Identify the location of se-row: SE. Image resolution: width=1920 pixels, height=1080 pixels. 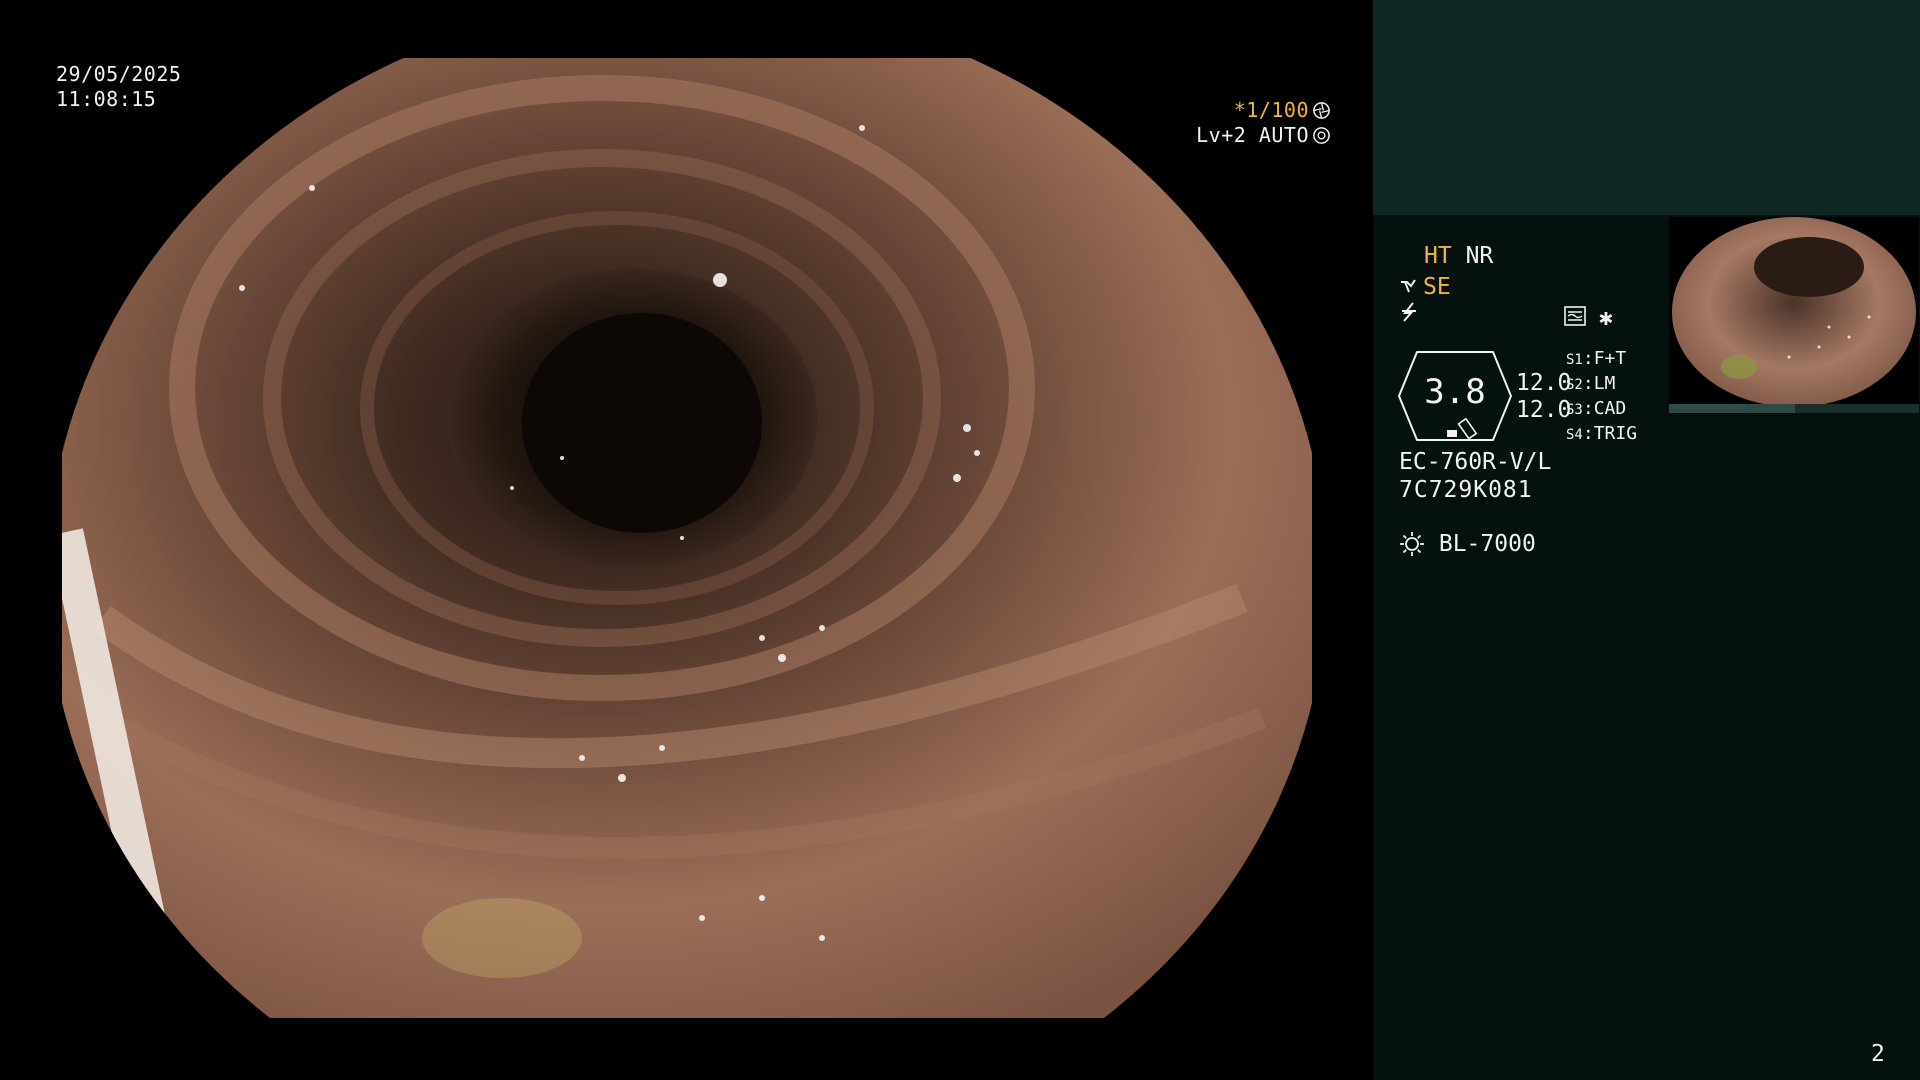
(1425, 287).